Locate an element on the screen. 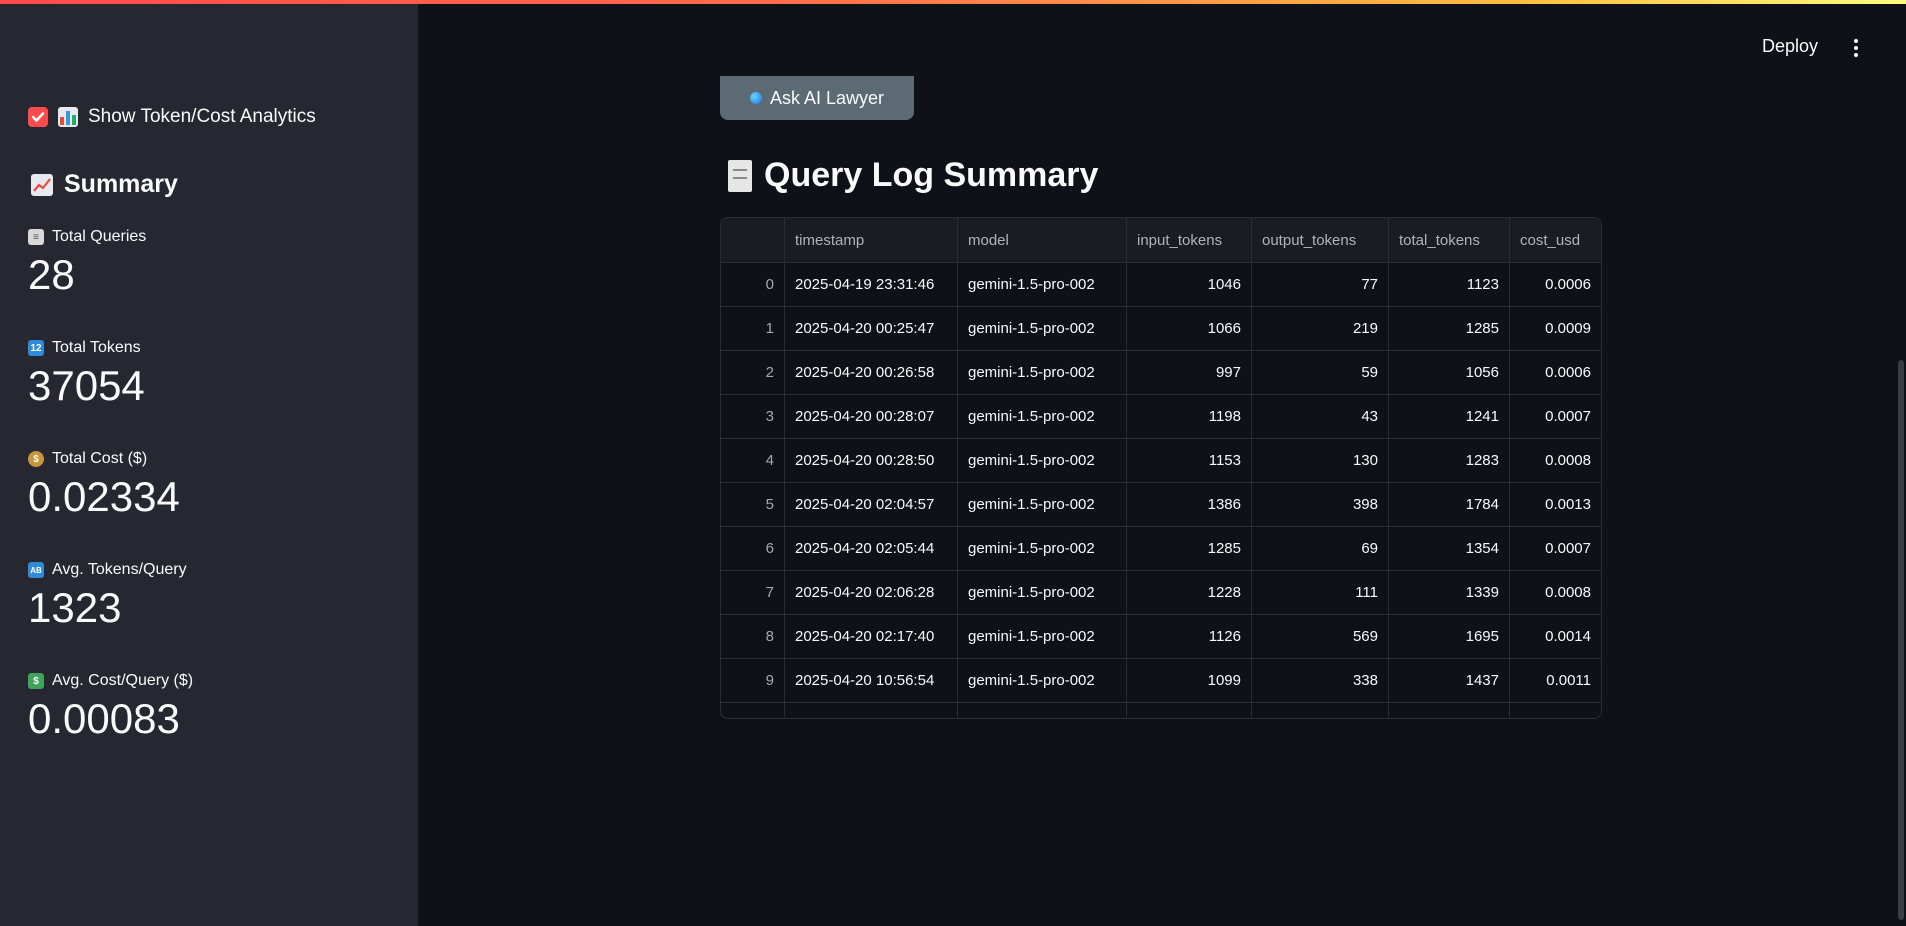 The width and height of the screenshot is (1906, 926). table-cell: 2025-04-20 02:17:40 is located at coordinates (871, 636).